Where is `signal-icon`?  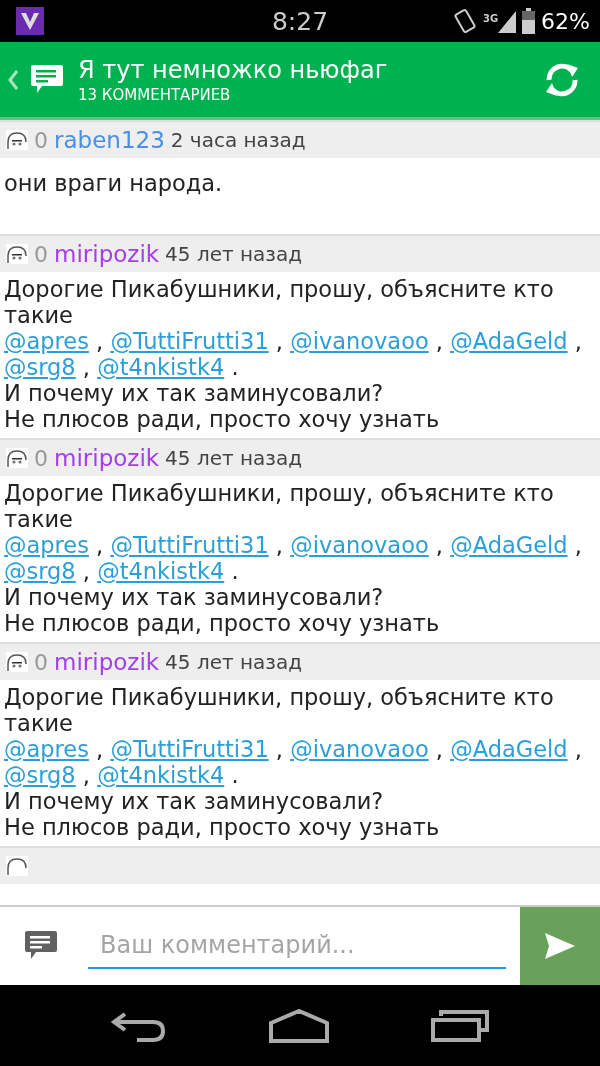 signal-icon is located at coordinates (507, 21).